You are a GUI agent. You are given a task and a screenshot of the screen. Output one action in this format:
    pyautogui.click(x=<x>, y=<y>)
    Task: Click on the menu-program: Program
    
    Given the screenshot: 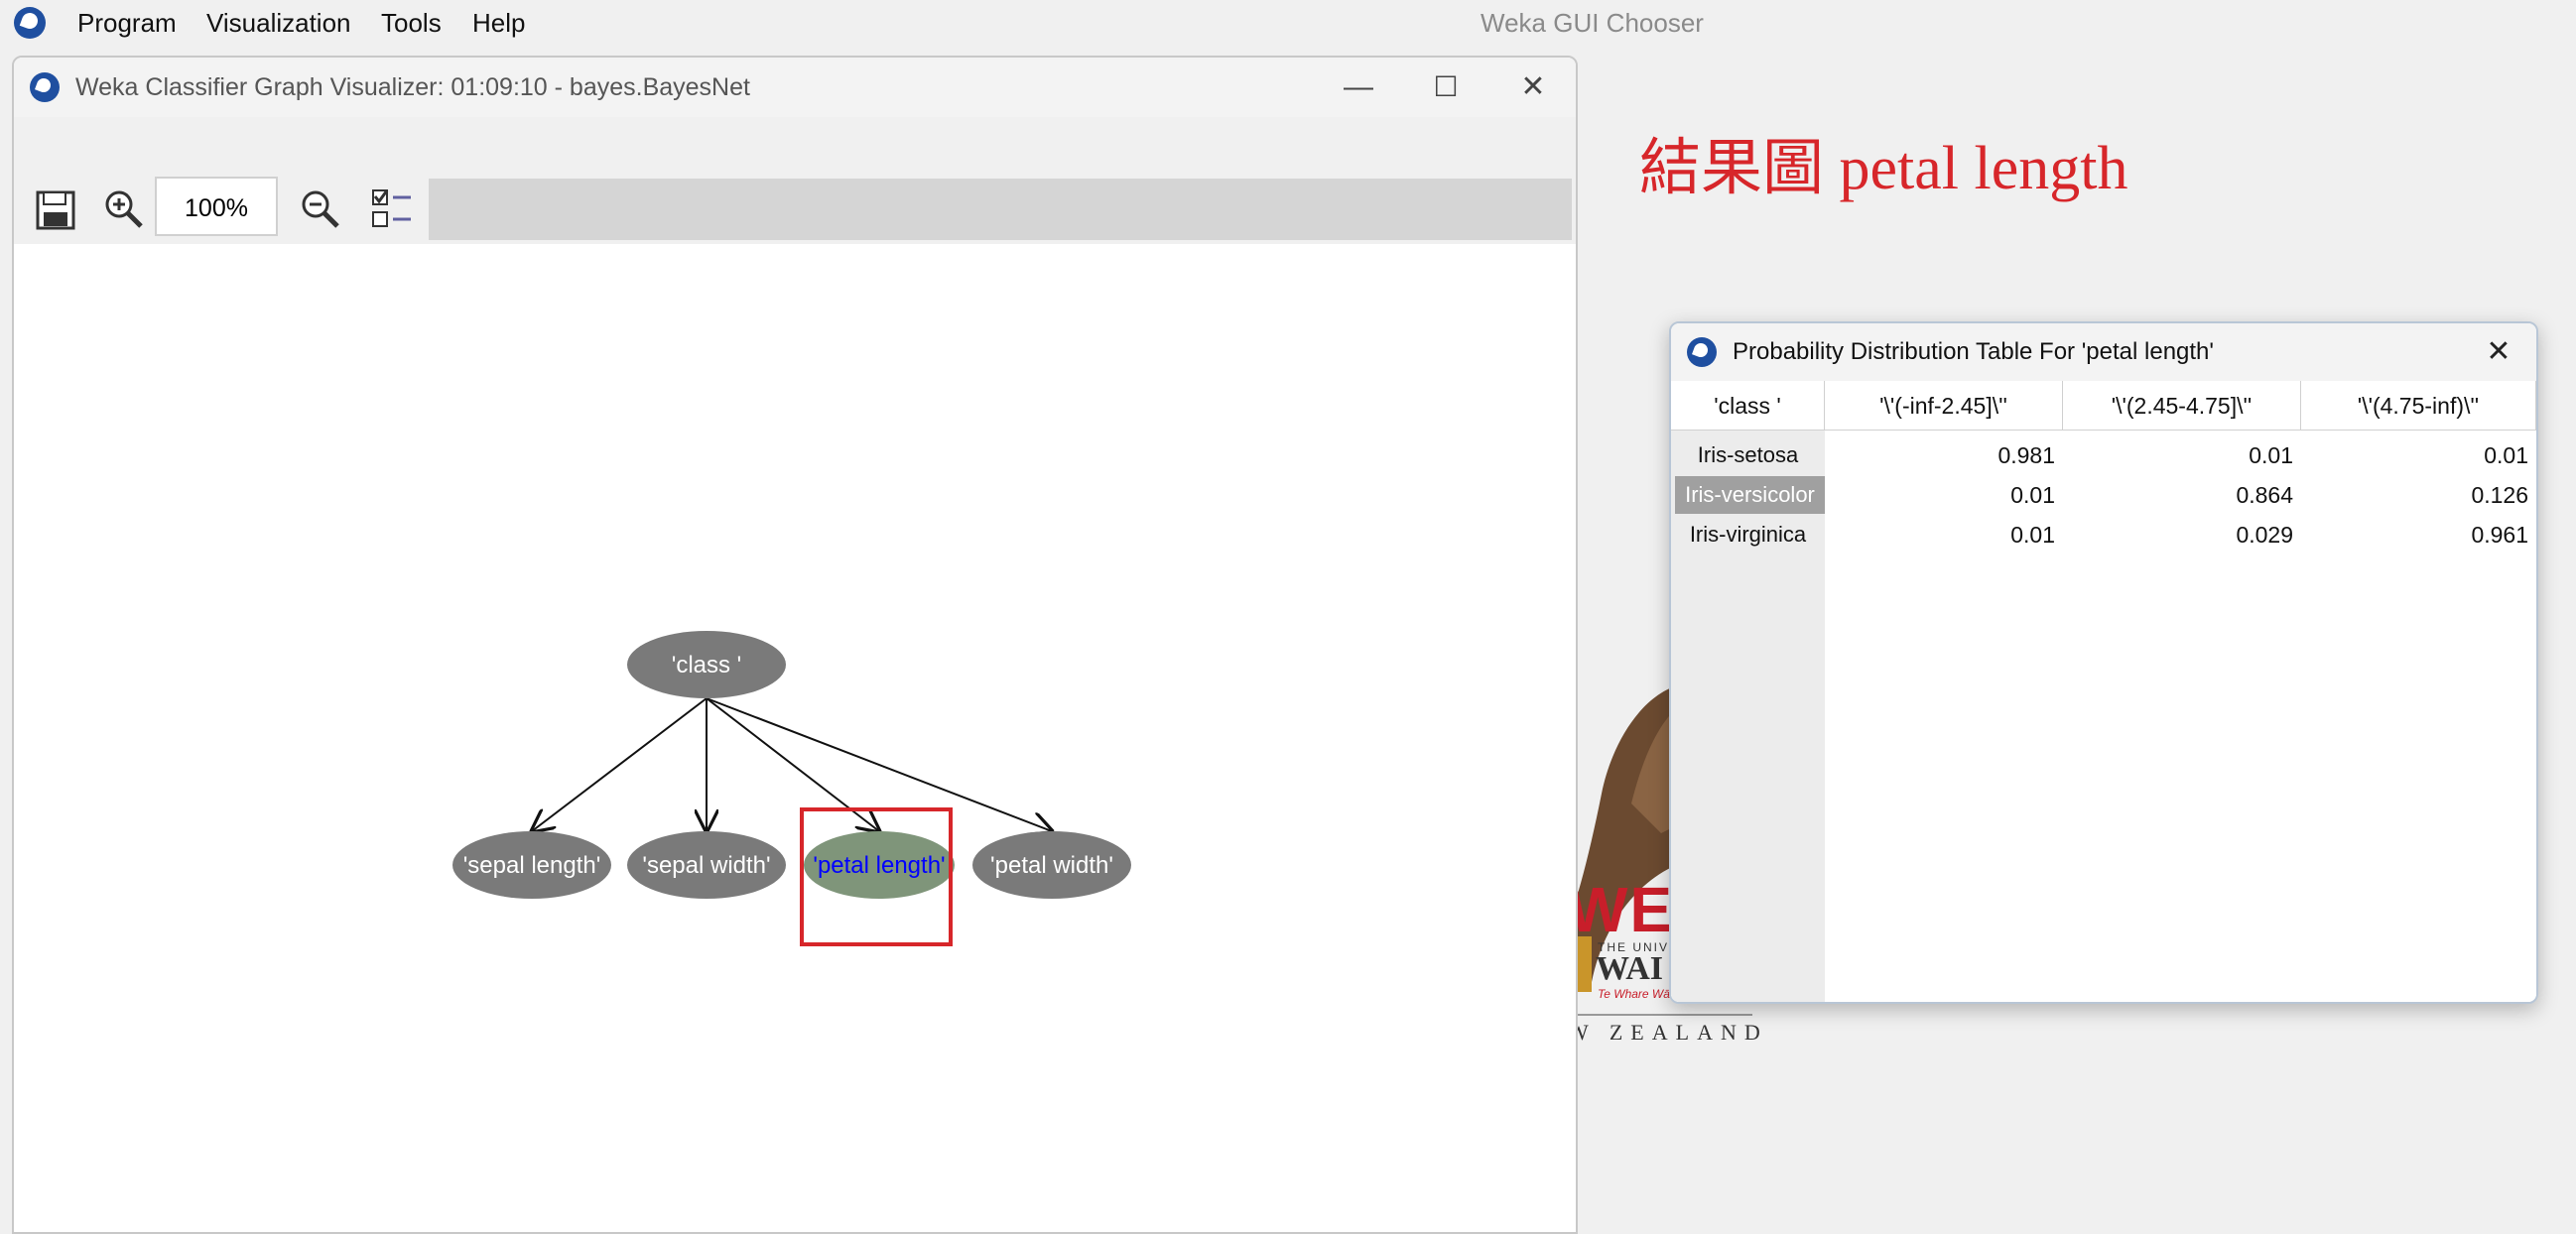 What is the action you would take?
    pyautogui.click(x=127, y=23)
    